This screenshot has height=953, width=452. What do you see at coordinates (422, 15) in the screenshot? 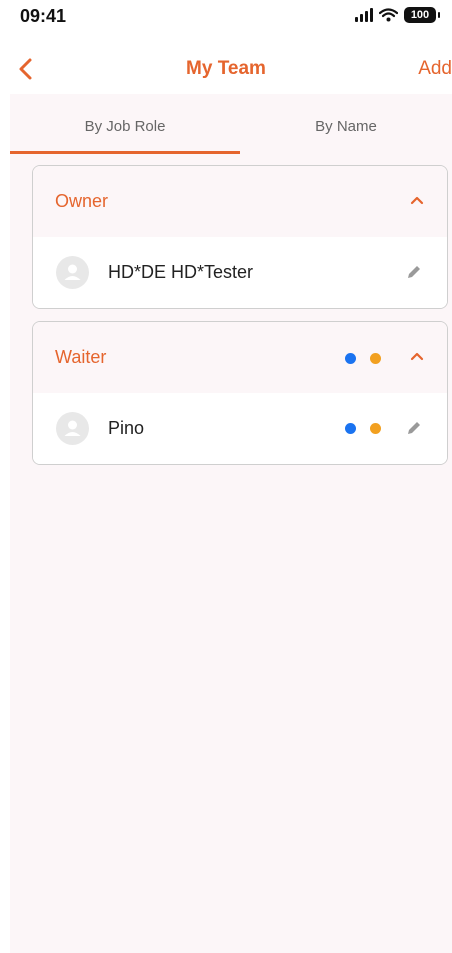
I see `battery-icon: 100` at bounding box center [422, 15].